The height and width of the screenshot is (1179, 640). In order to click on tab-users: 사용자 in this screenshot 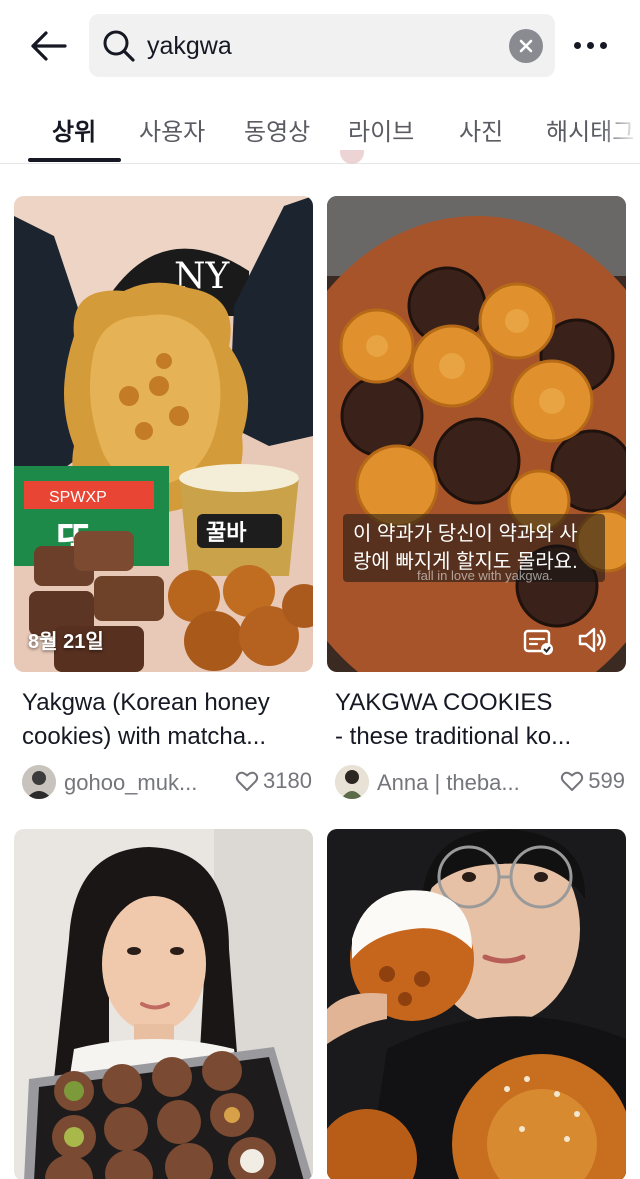, I will do `click(172, 129)`.